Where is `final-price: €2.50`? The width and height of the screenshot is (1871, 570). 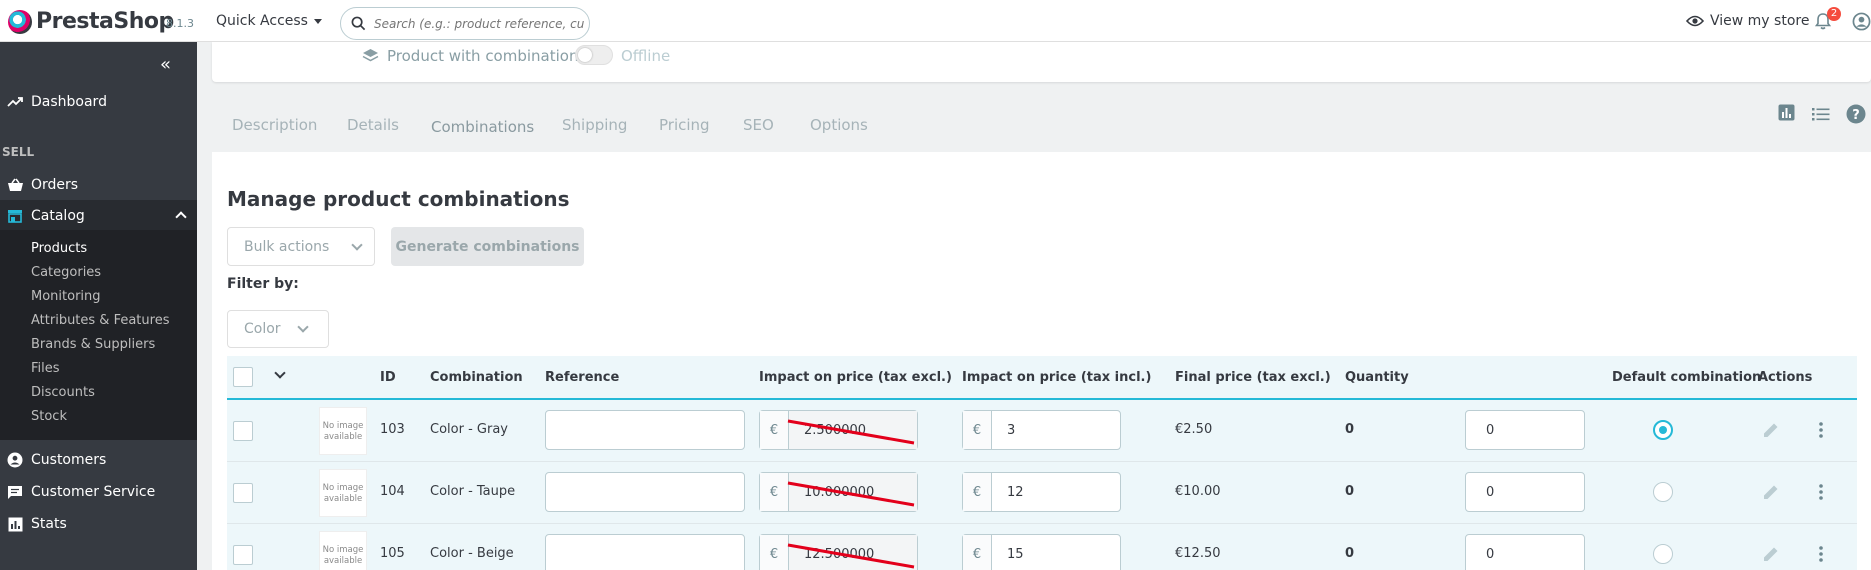
final-price: €2.50 is located at coordinates (1194, 429).